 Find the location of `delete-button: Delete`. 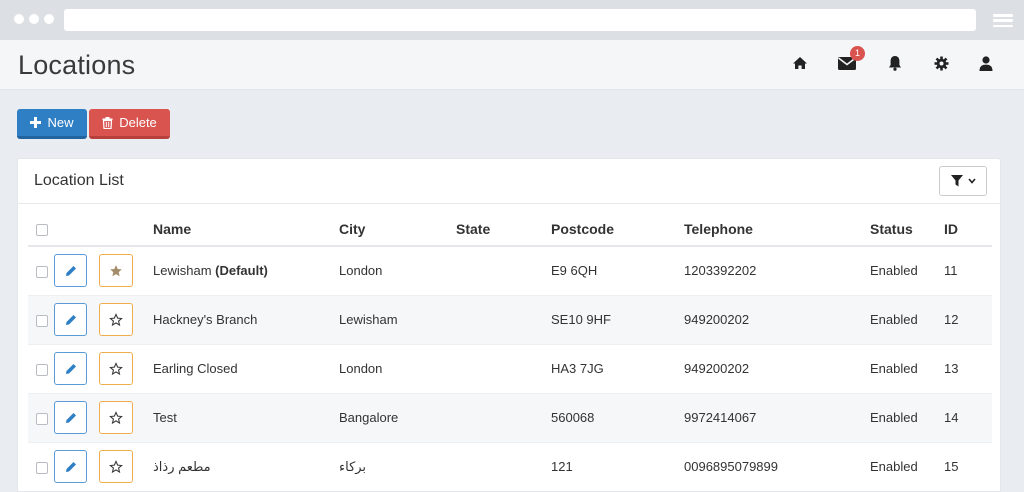

delete-button: Delete is located at coordinates (129, 124).